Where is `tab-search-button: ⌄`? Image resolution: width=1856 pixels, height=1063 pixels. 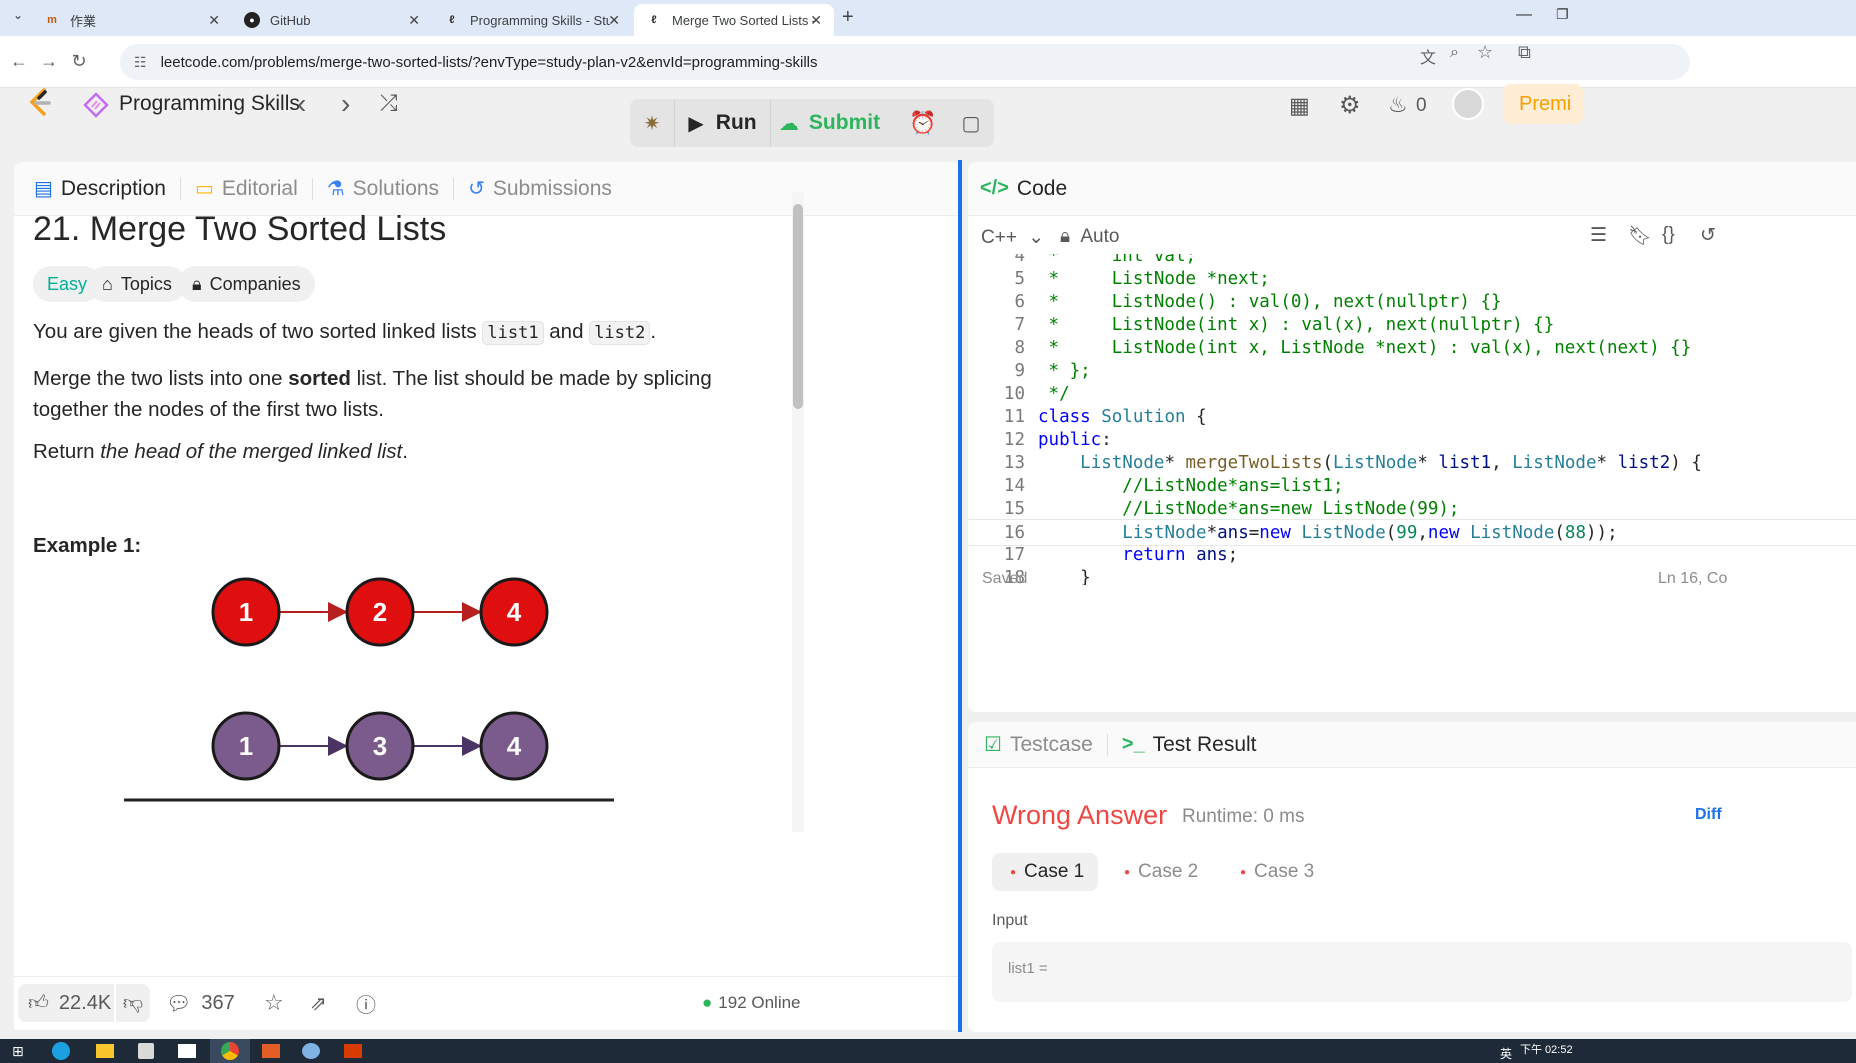
tab-search-button: ⌄ is located at coordinates (18, 18).